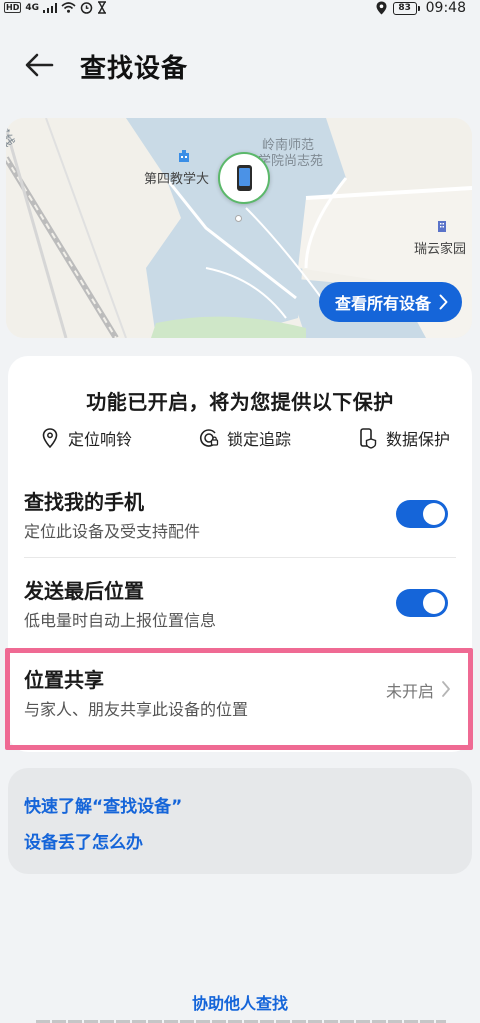  Describe the element at coordinates (440, 249) in the screenshot. I see `map-label-ruiyun: 瑞云家园` at that location.